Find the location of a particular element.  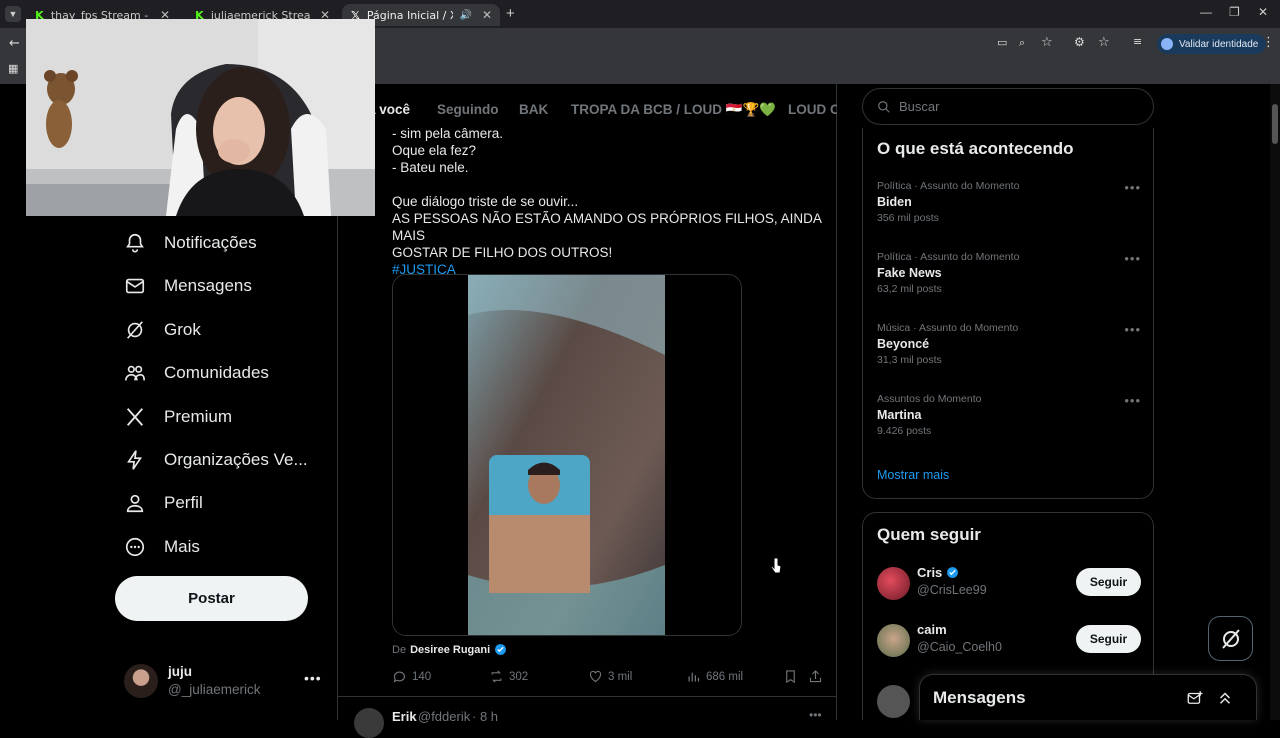

webcam-image is located at coordinates (200, 117).